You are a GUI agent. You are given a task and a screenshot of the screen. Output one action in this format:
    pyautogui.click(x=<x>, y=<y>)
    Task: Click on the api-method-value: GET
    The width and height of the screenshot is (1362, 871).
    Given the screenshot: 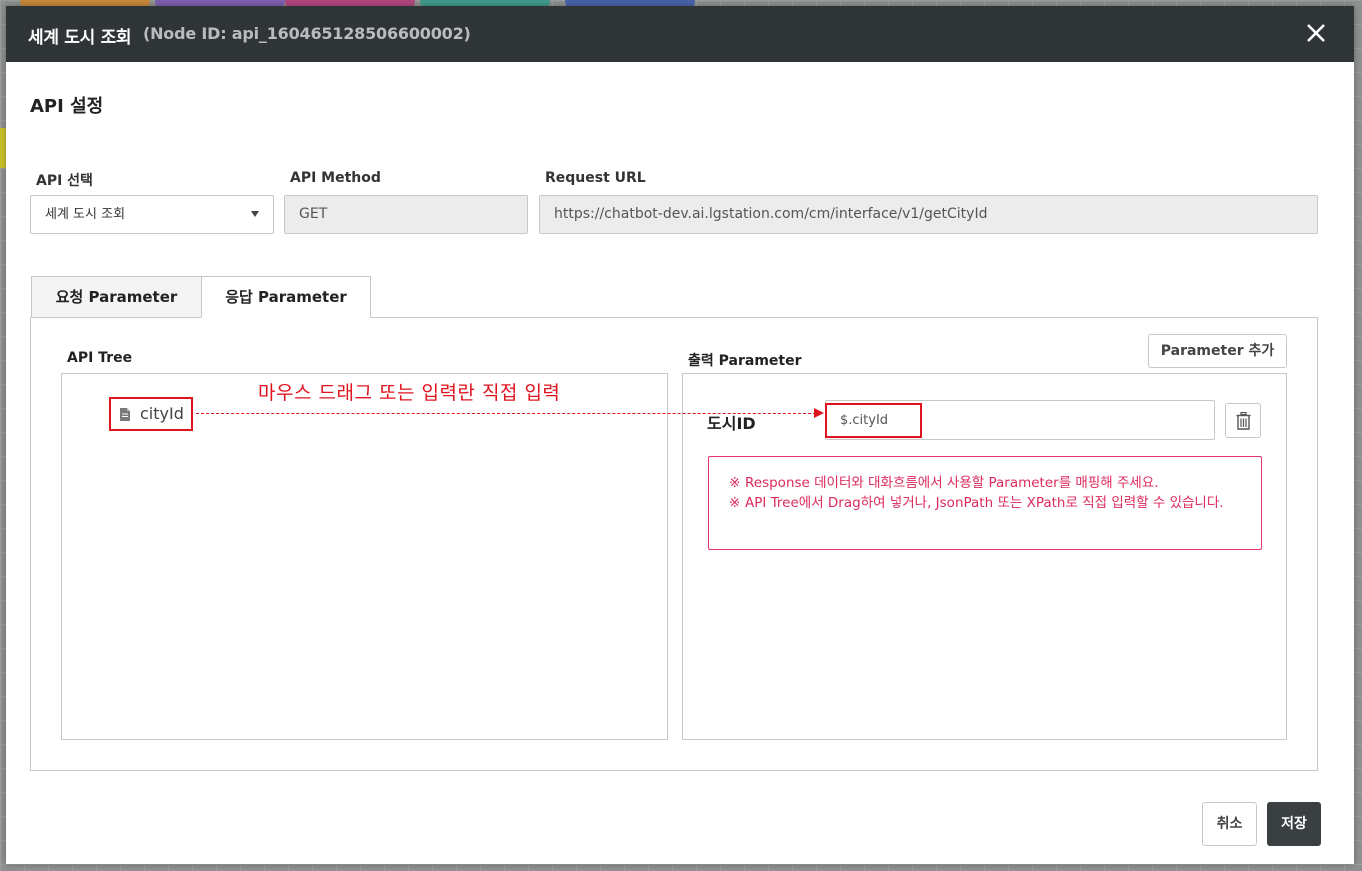 What is the action you would take?
    pyautogui.click(x=313, y=214)
    